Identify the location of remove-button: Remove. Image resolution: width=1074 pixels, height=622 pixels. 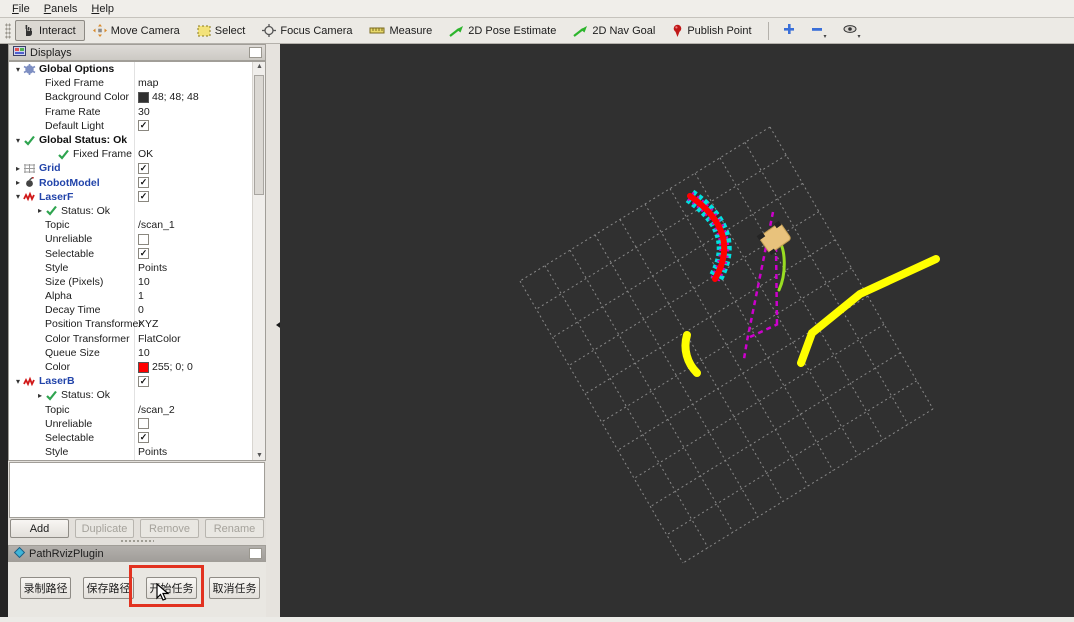
(169, 528).